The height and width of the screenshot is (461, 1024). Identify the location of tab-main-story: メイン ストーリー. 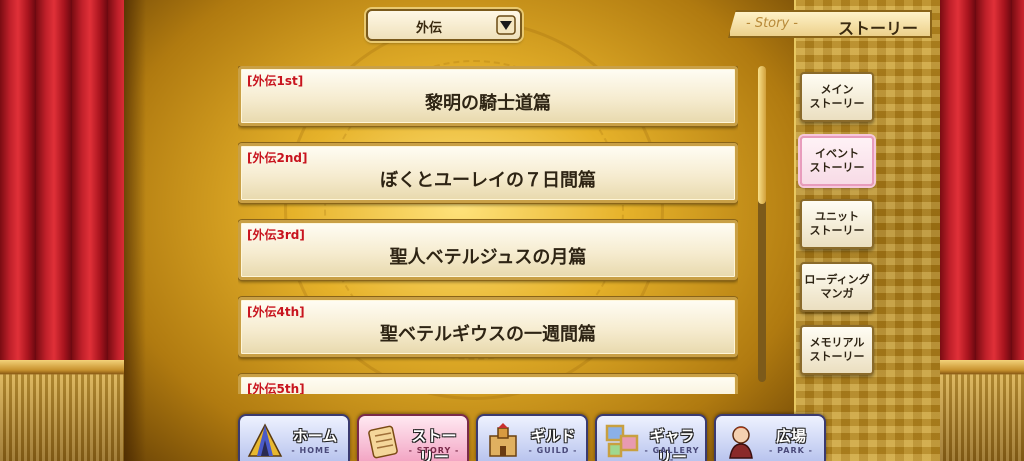
(837, 97).